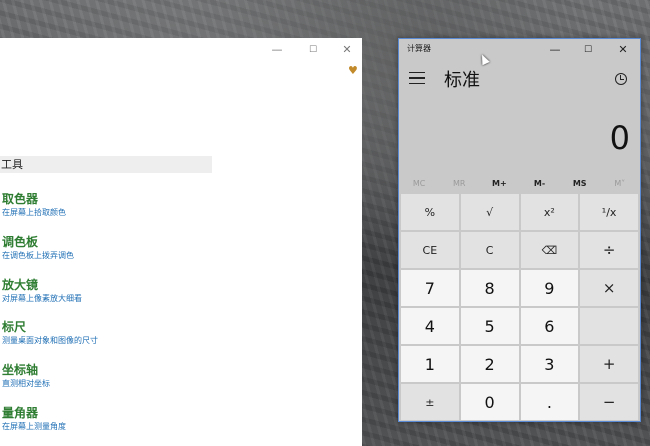  What do you see at coordinates (609, 212) in the screenshot?
I see `reciprocal-button: ¹/x` at bounding box center [609, 212].